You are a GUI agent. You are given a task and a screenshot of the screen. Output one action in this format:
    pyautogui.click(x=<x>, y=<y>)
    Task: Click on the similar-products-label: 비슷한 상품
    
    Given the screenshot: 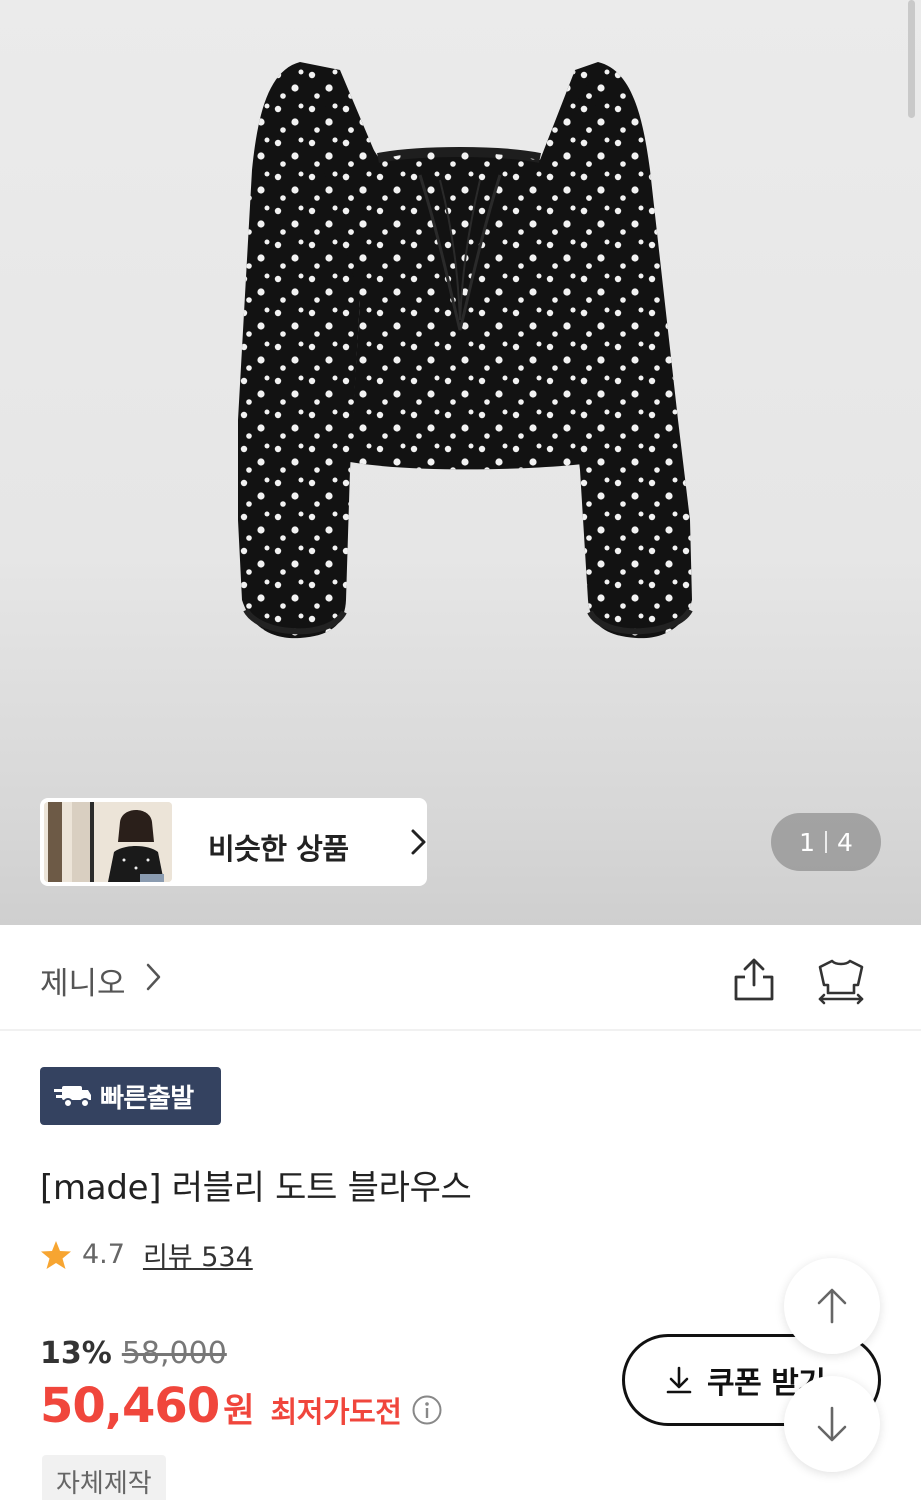 What is the action you would take?
    pyautogui.click(x=278, y=849)
    